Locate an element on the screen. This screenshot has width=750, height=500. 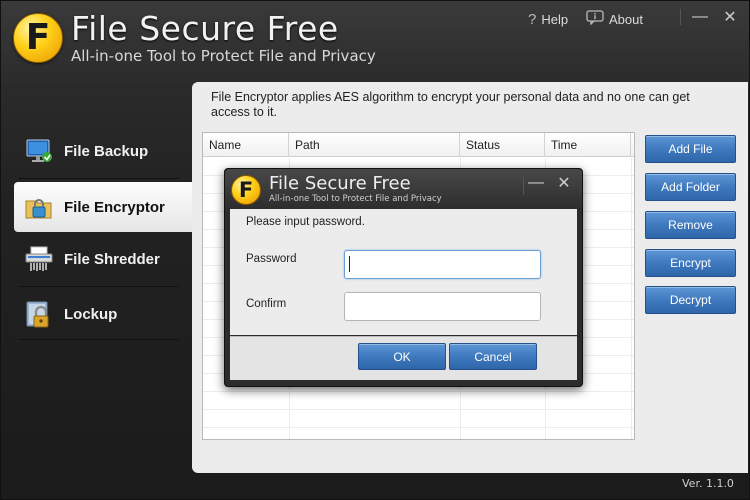
encrypt-button: Encrypt is located at coordinates (690, 263).